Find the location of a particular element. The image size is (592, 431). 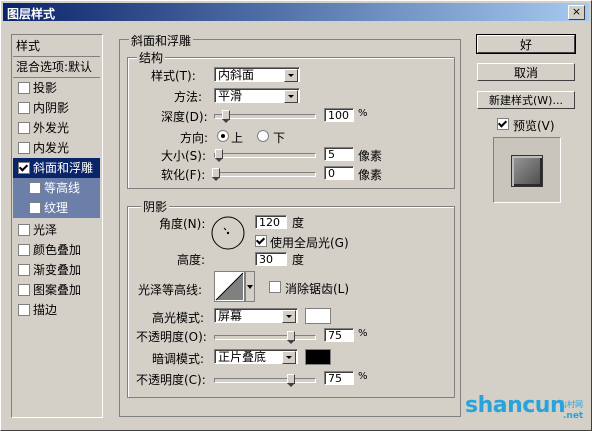

soften-unit: 像素 is located at coordinates (370, 175).